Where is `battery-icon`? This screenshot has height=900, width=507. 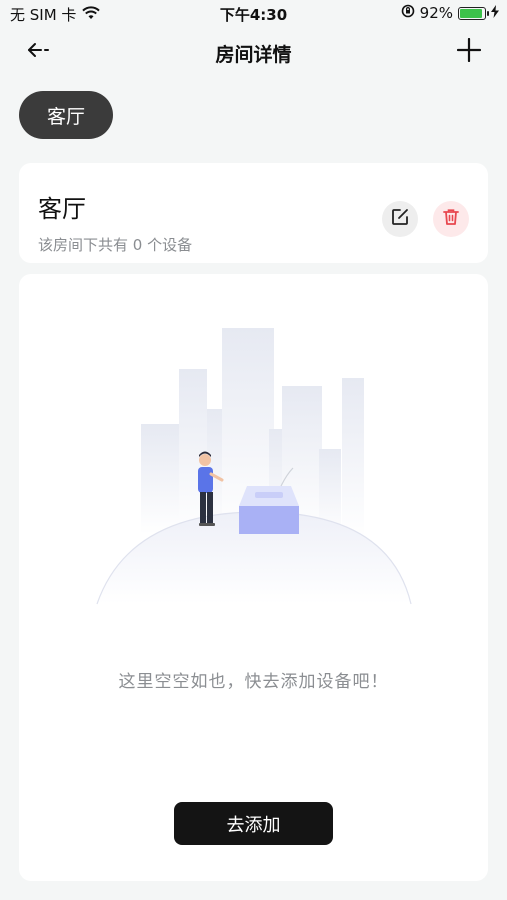
battery-icon is located at coordinates (473, 13).